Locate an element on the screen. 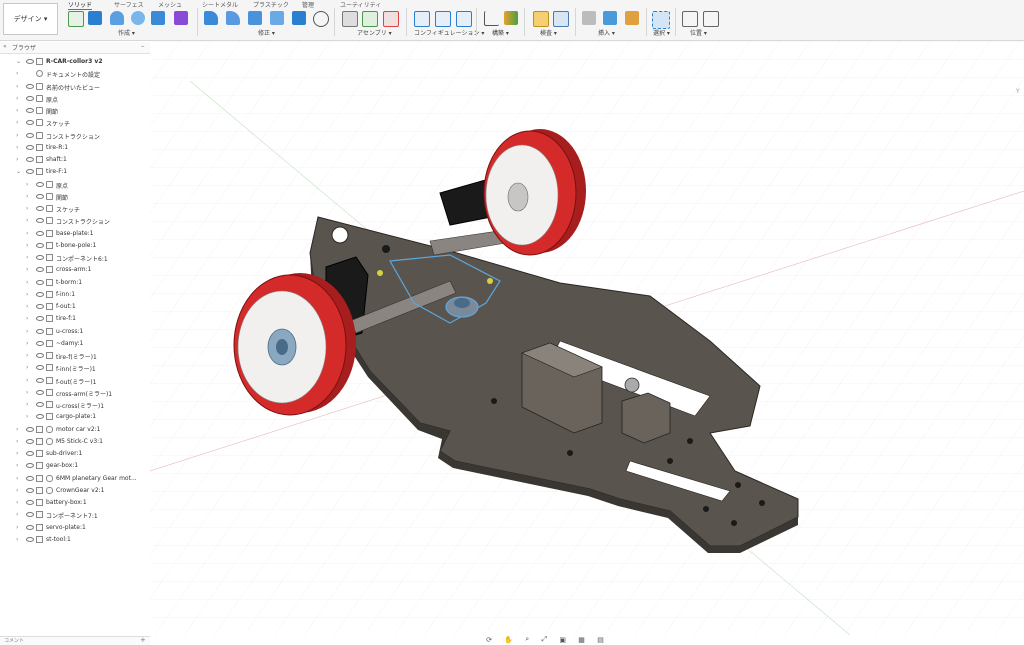 The width and height of the screenshot is (1024, 645). shell-icon is located at coordinates (277, 18).